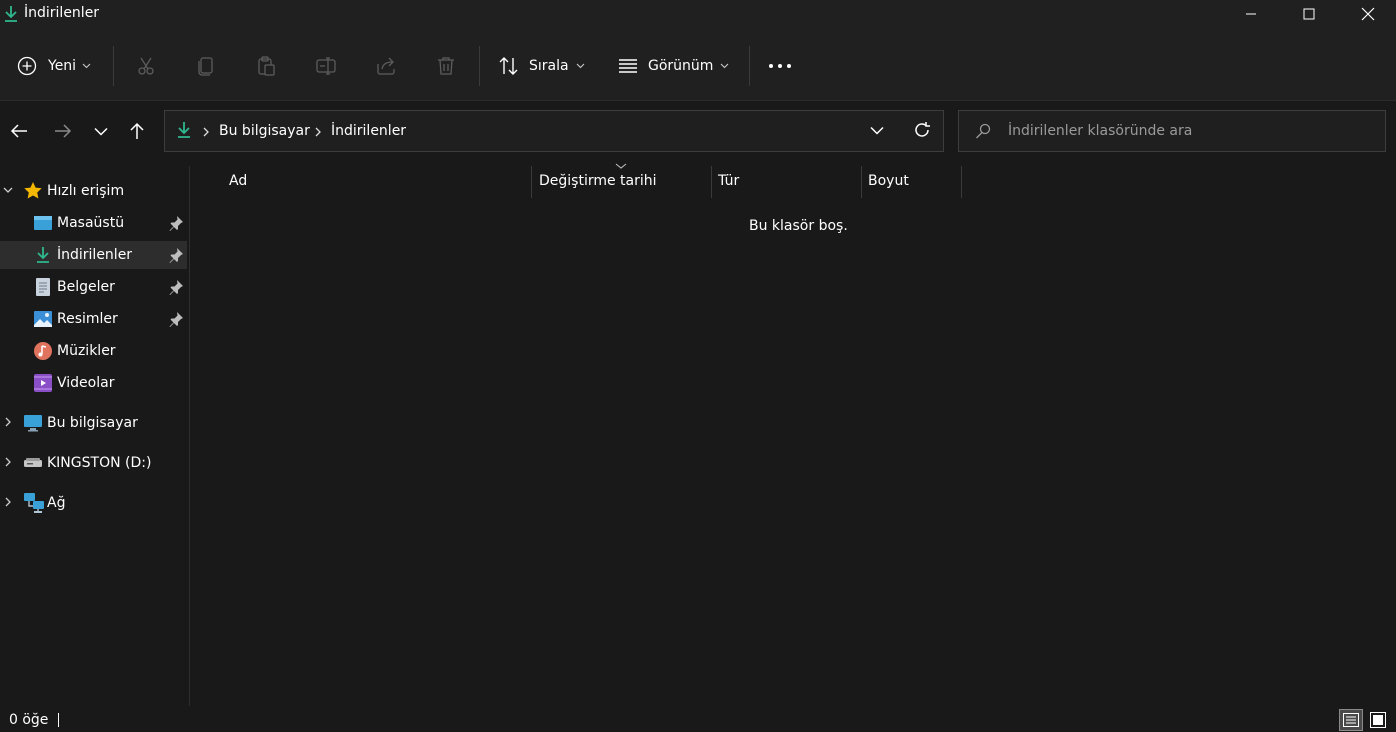 The width and height of the screenshot is (1396, 732). I want to click on large-icons-view-button, so click(1378, 720).